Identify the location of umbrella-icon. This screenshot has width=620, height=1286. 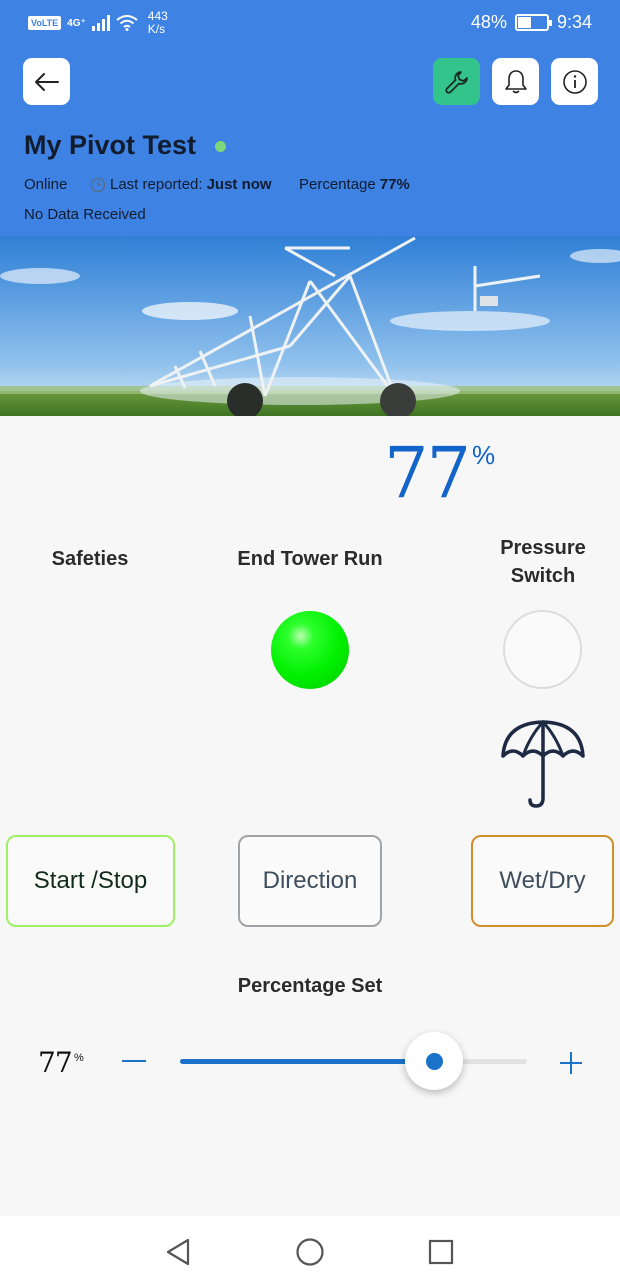
(543, 764).